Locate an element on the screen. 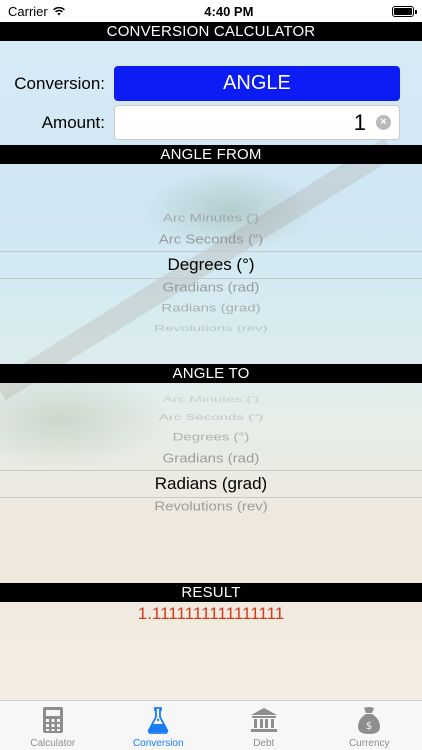 Image resolution: width=422 pixels, height=750 pixels. tab-label: Conversion is located at coordinates (158, 743).